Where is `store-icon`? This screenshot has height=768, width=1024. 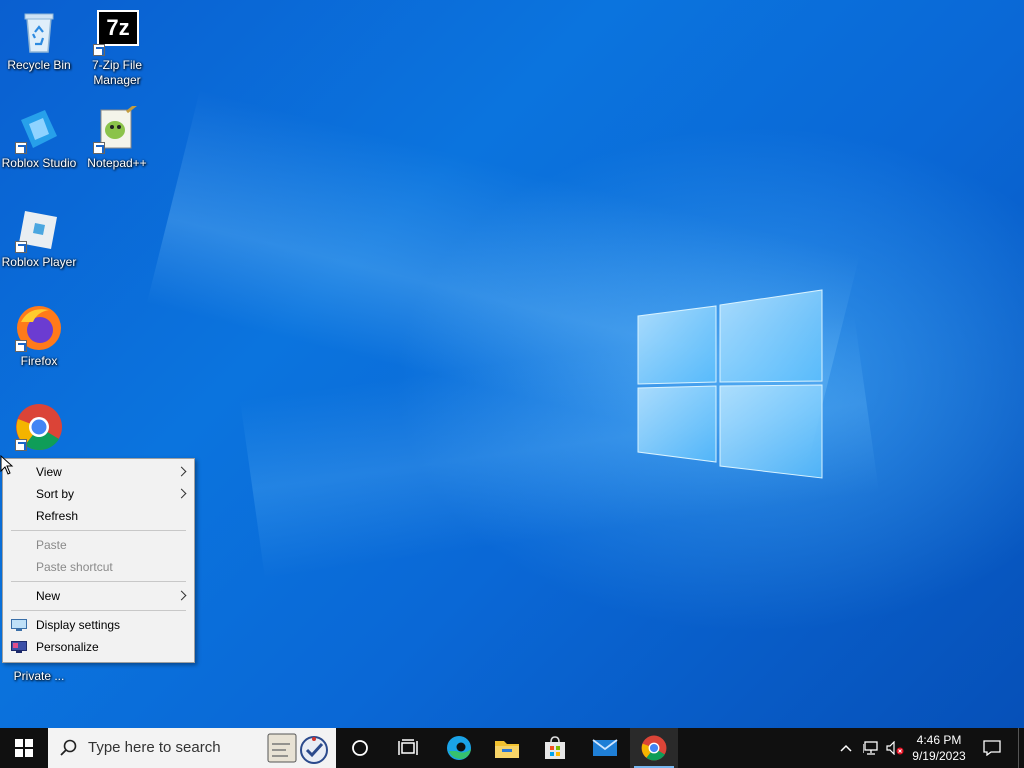 store-icon is located at coordinates (555, 747).